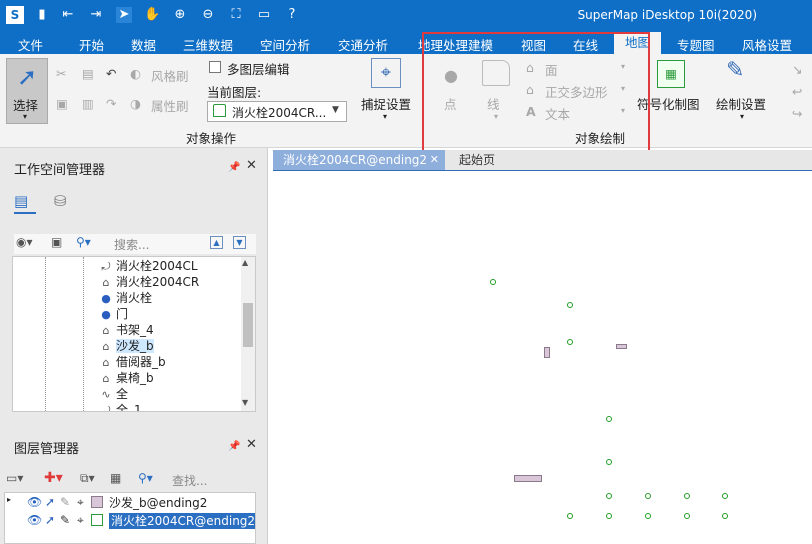 This screenshot has width=812, height=544. I want to click on layer-group-icon: ⧉▾, so click(87, 478).